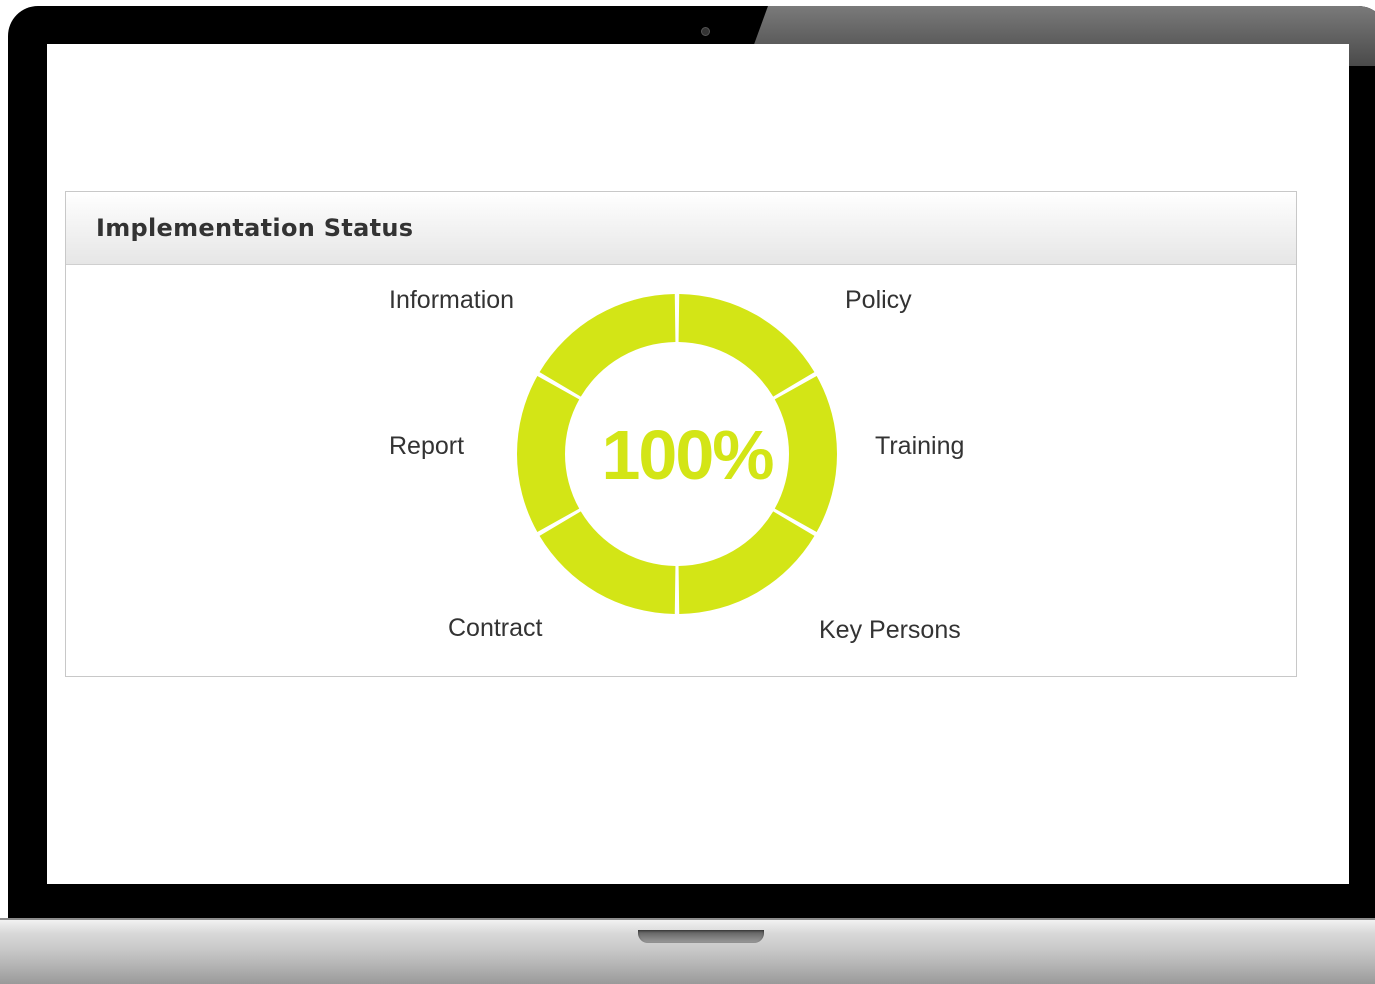  I want to click on donut-segment-policy, so click(746, 345).